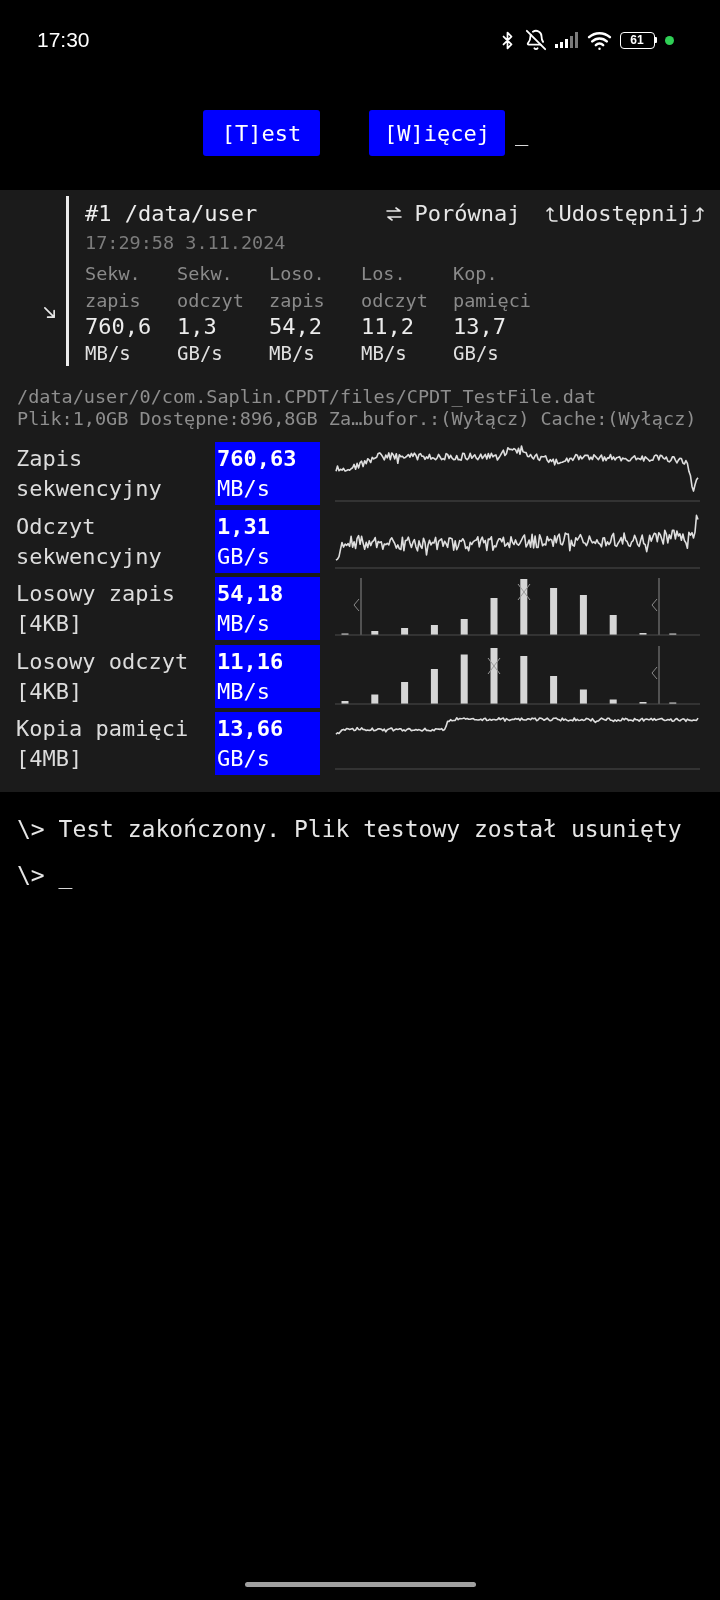 This screenshot has height=1600, width=720. What do you see at coordinates (307, 397) in the screenshot?
I see `file-path: /data/user/0/com.Saplin.CPDT/files/CPDT_TestFile.dat` at bounding box center [307, 397].